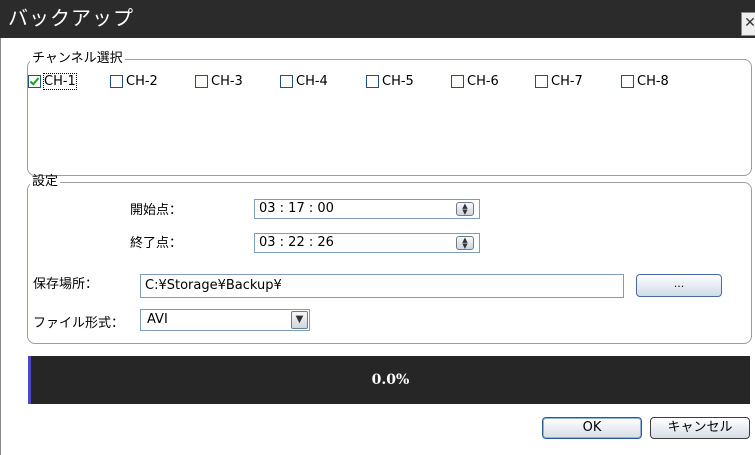  I want to click on dialog-border, so click(0, 246).